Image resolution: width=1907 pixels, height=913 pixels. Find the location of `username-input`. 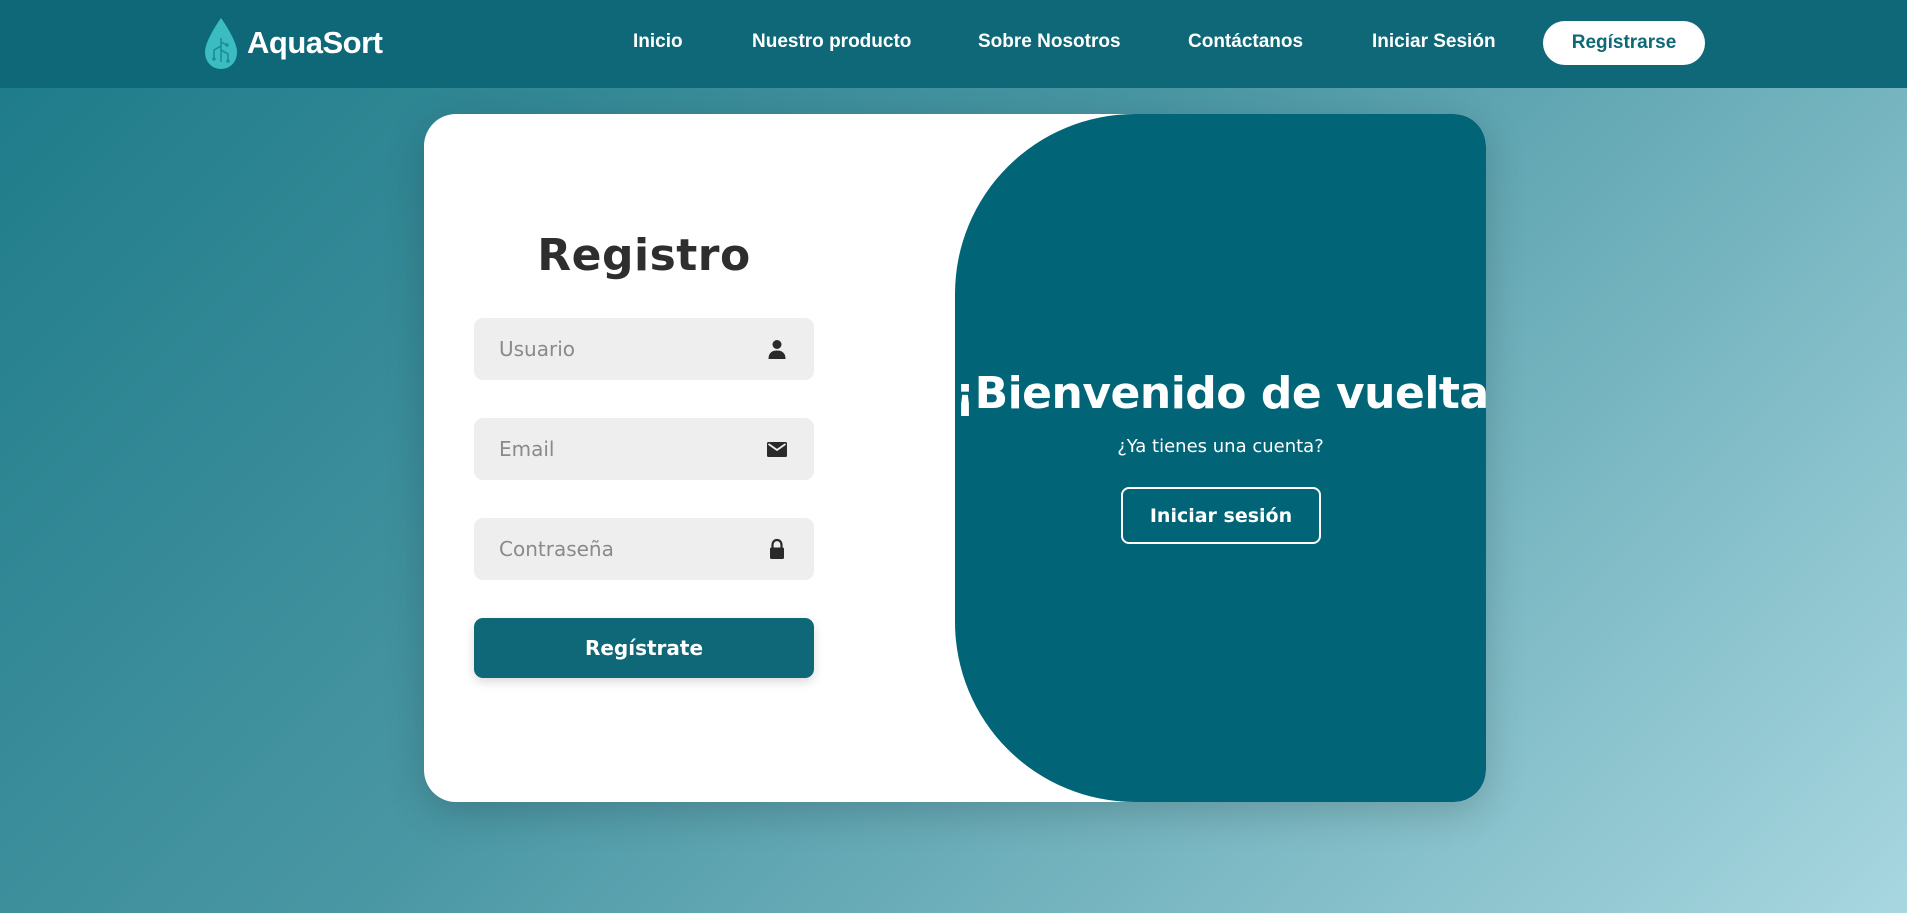

username-input is located at coordinates (644, 349).